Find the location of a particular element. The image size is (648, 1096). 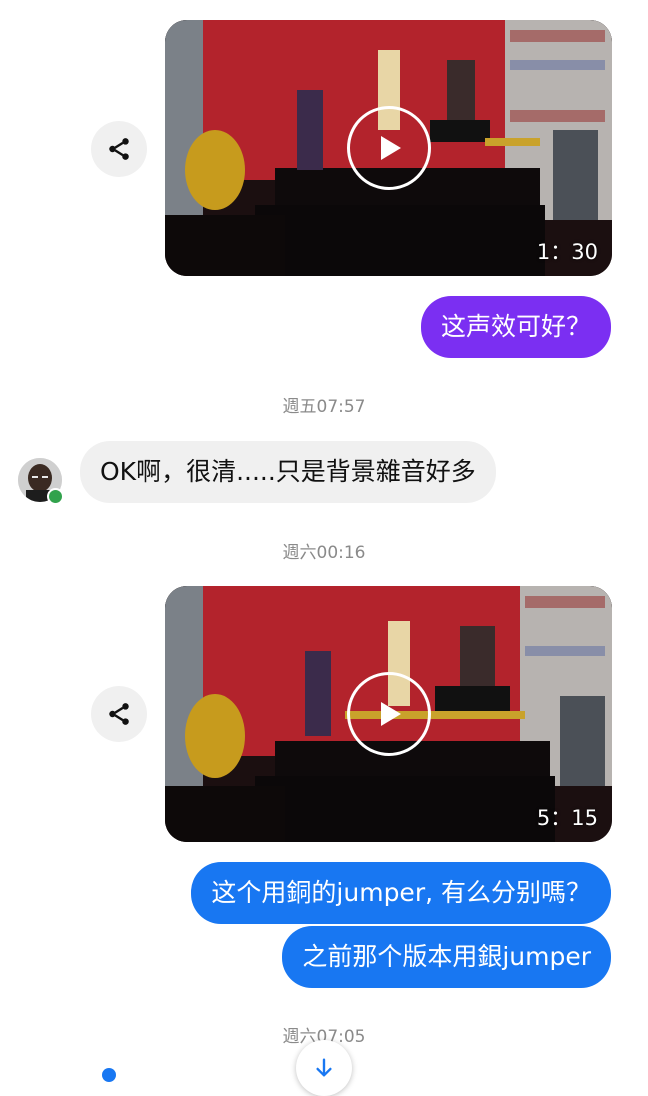

sent-message-2: 这个用銅的jumper, 有么分别嗎？ is located at coordinates (401, 893).